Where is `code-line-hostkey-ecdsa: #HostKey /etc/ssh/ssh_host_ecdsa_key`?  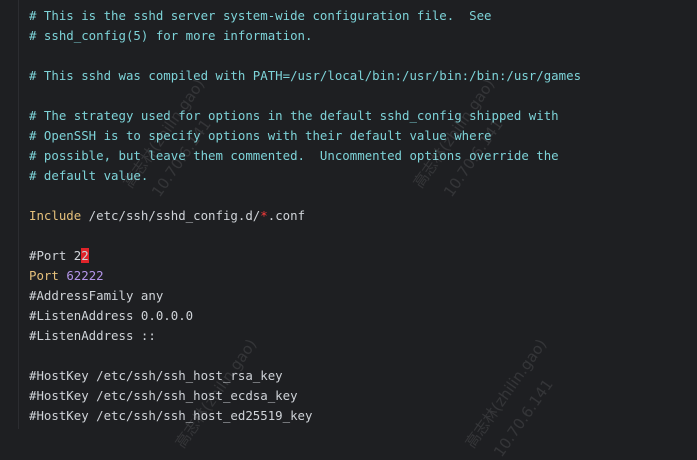
code-line-hostkey-ecdsa: #HostKey /etc/ssh/ssh_host_ecdsa_key is located at coordinates (163, 396).